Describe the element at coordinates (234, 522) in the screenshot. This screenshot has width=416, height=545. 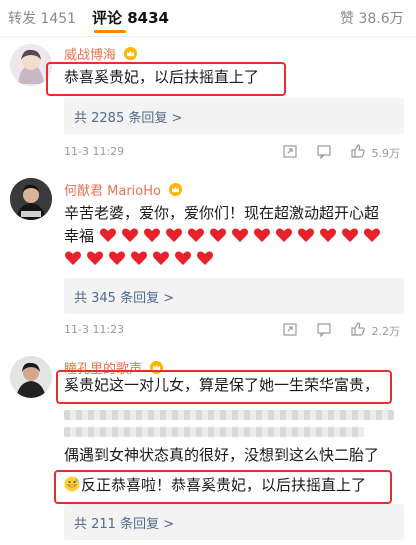
I see `replies-link: 共 211 条回复 >` at that location.